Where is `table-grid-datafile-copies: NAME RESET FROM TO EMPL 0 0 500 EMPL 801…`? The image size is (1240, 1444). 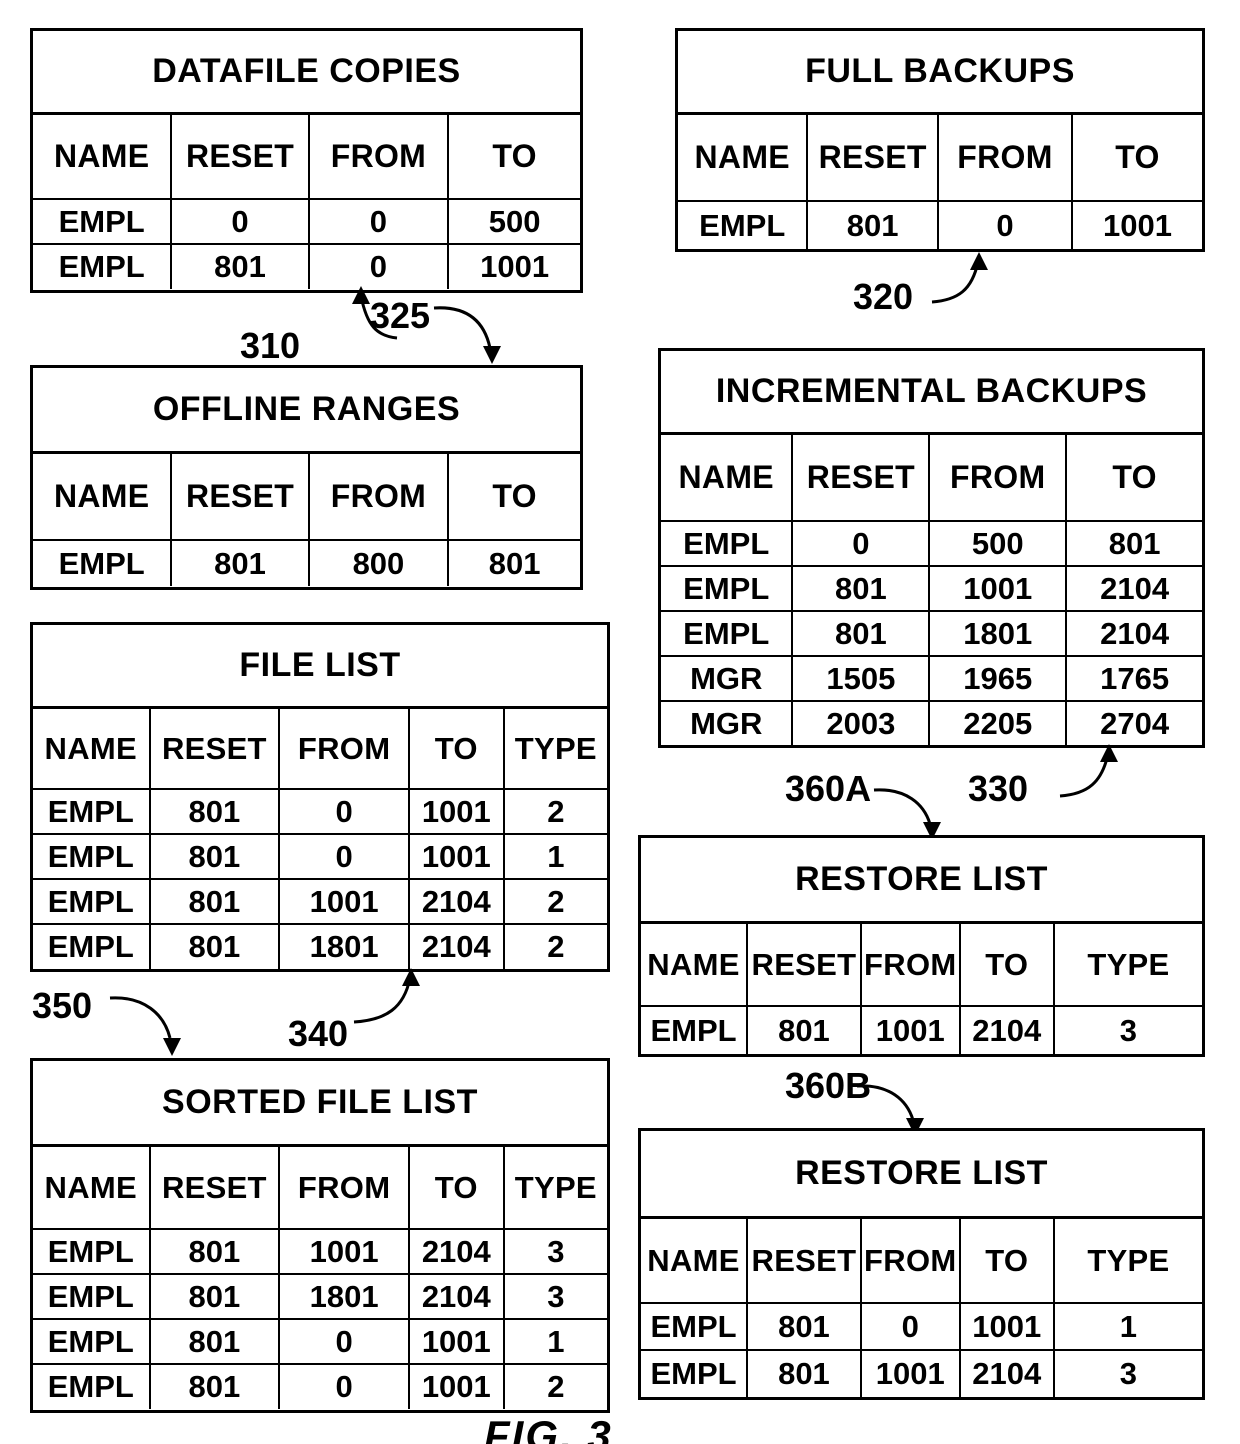
table-grid-datafile-copies: NAME RESET FROM TO EMPL 0 0 500 EMPL 801… is located at coordinates (306, 202).